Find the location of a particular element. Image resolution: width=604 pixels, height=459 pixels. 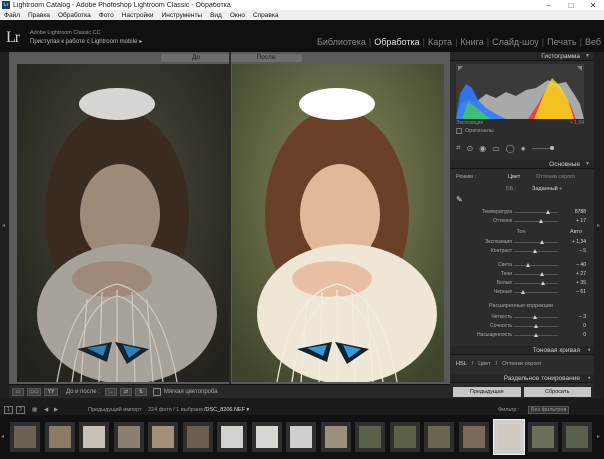

main-window-button: 1 is located at coordinates (9, 410).